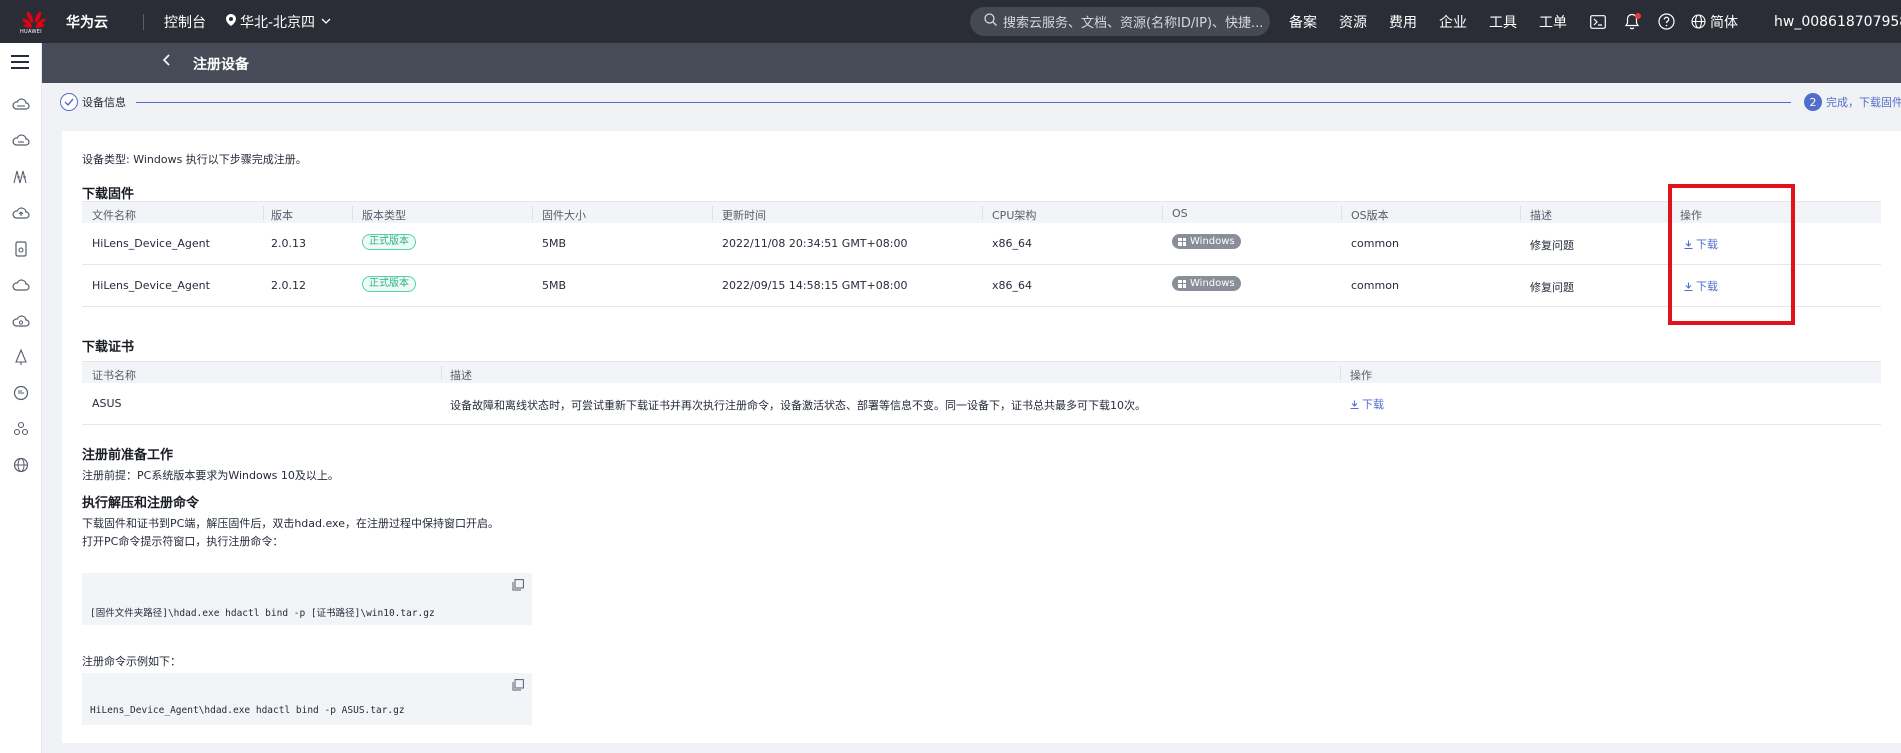  I want to click on highlight-box, so click(1731, 254).